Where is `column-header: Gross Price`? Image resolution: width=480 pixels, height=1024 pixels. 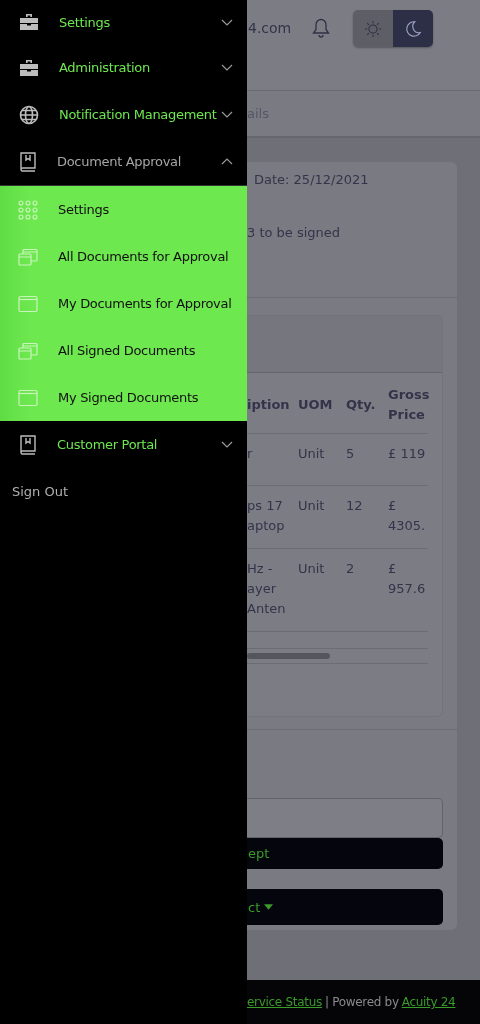
column-header: Gross Price is located at coordinates (409, 405).